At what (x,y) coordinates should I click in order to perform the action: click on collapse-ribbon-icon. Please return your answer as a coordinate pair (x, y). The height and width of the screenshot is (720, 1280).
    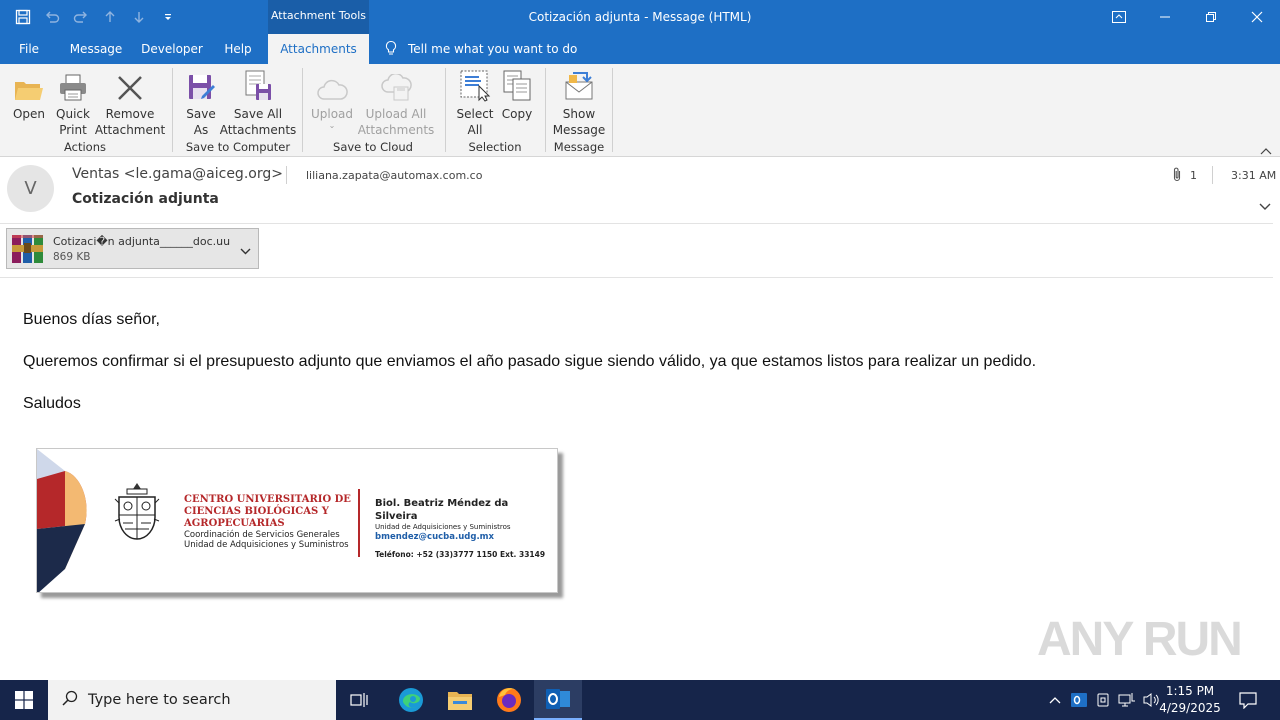
    Looking at the image, I should click on (1266, 149).